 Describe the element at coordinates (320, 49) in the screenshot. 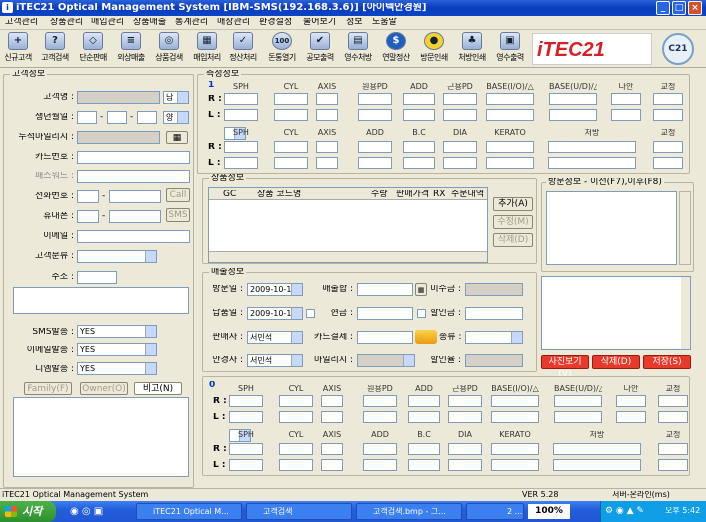

I see `toolbar-print-button: ✔ 공모출력` at that location.